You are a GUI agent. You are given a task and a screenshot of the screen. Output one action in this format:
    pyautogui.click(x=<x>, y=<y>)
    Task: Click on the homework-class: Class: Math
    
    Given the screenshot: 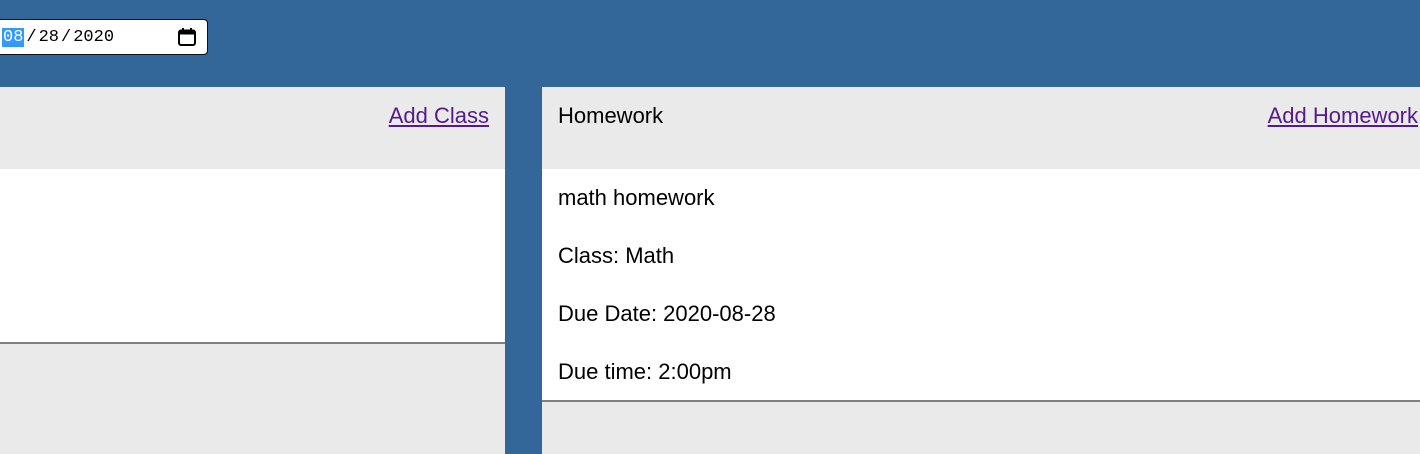 What is the action you would take?
    pyautogui.click(x=616, y=255)
    